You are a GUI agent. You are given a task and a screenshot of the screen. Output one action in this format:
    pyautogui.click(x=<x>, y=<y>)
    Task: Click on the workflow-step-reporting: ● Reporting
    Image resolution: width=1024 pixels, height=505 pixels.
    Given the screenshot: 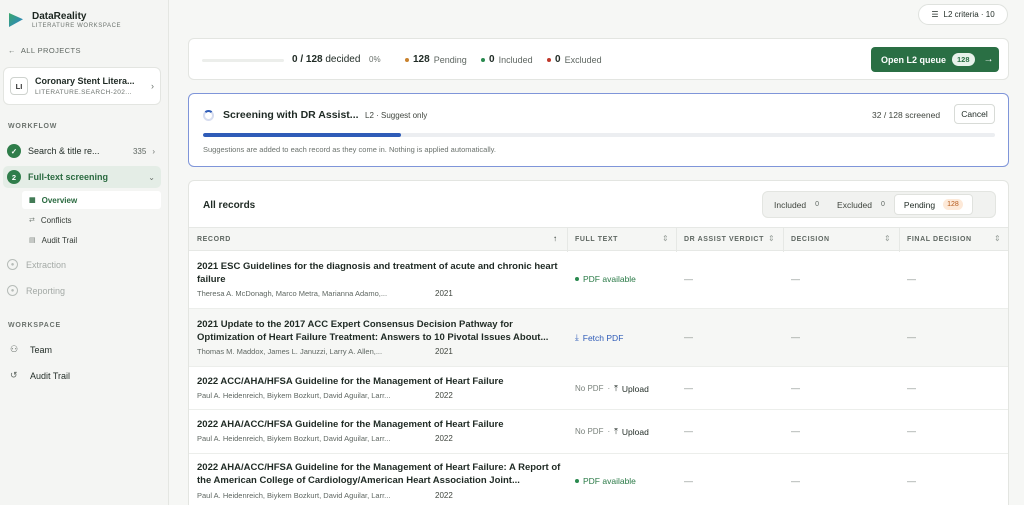 What is the action you would take?
    pyautogui.click(x=36, y=290)
    